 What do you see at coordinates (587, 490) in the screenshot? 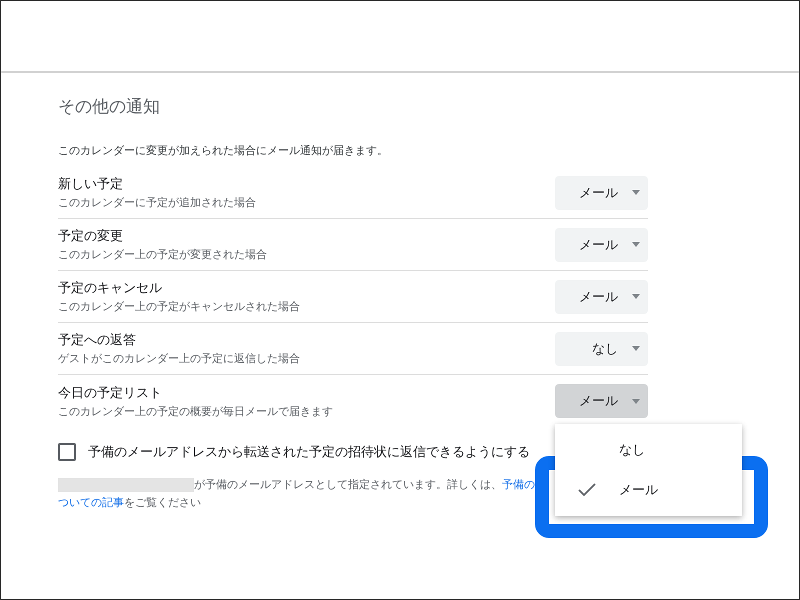
I see `checkmark-icon` at bounding box center [587, 490].